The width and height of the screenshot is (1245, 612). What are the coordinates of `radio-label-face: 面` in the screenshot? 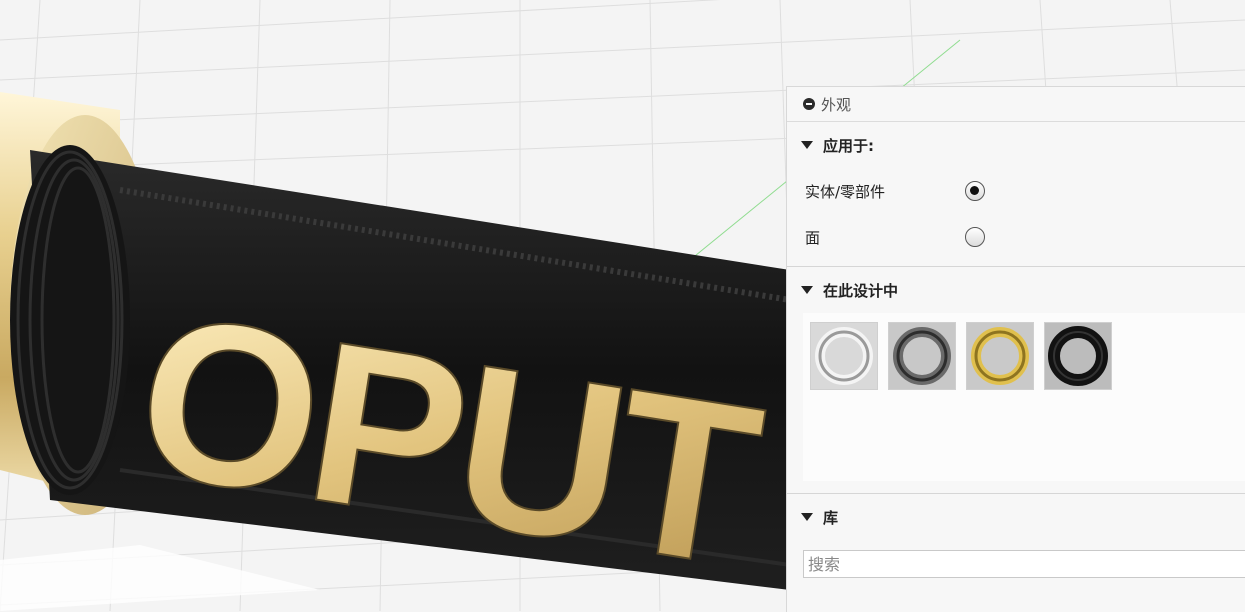 It's located at (813, 237).